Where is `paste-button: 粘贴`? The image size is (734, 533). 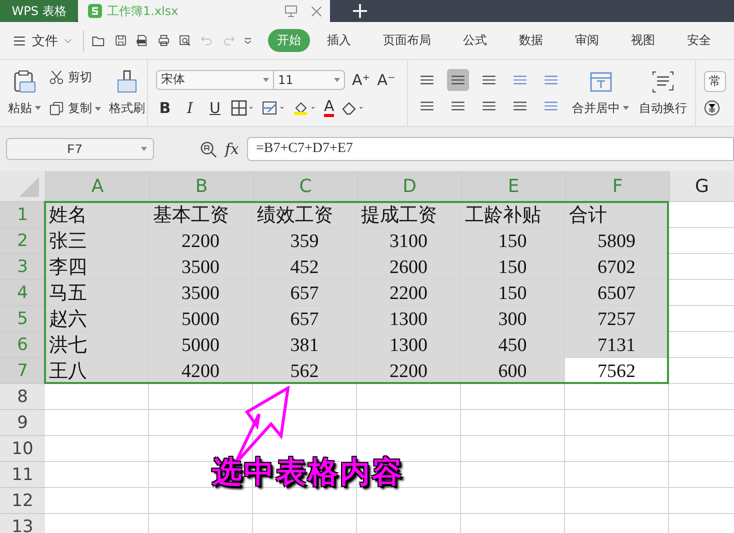
paste-button: 粘贴 is located at coordinates (24, 93).